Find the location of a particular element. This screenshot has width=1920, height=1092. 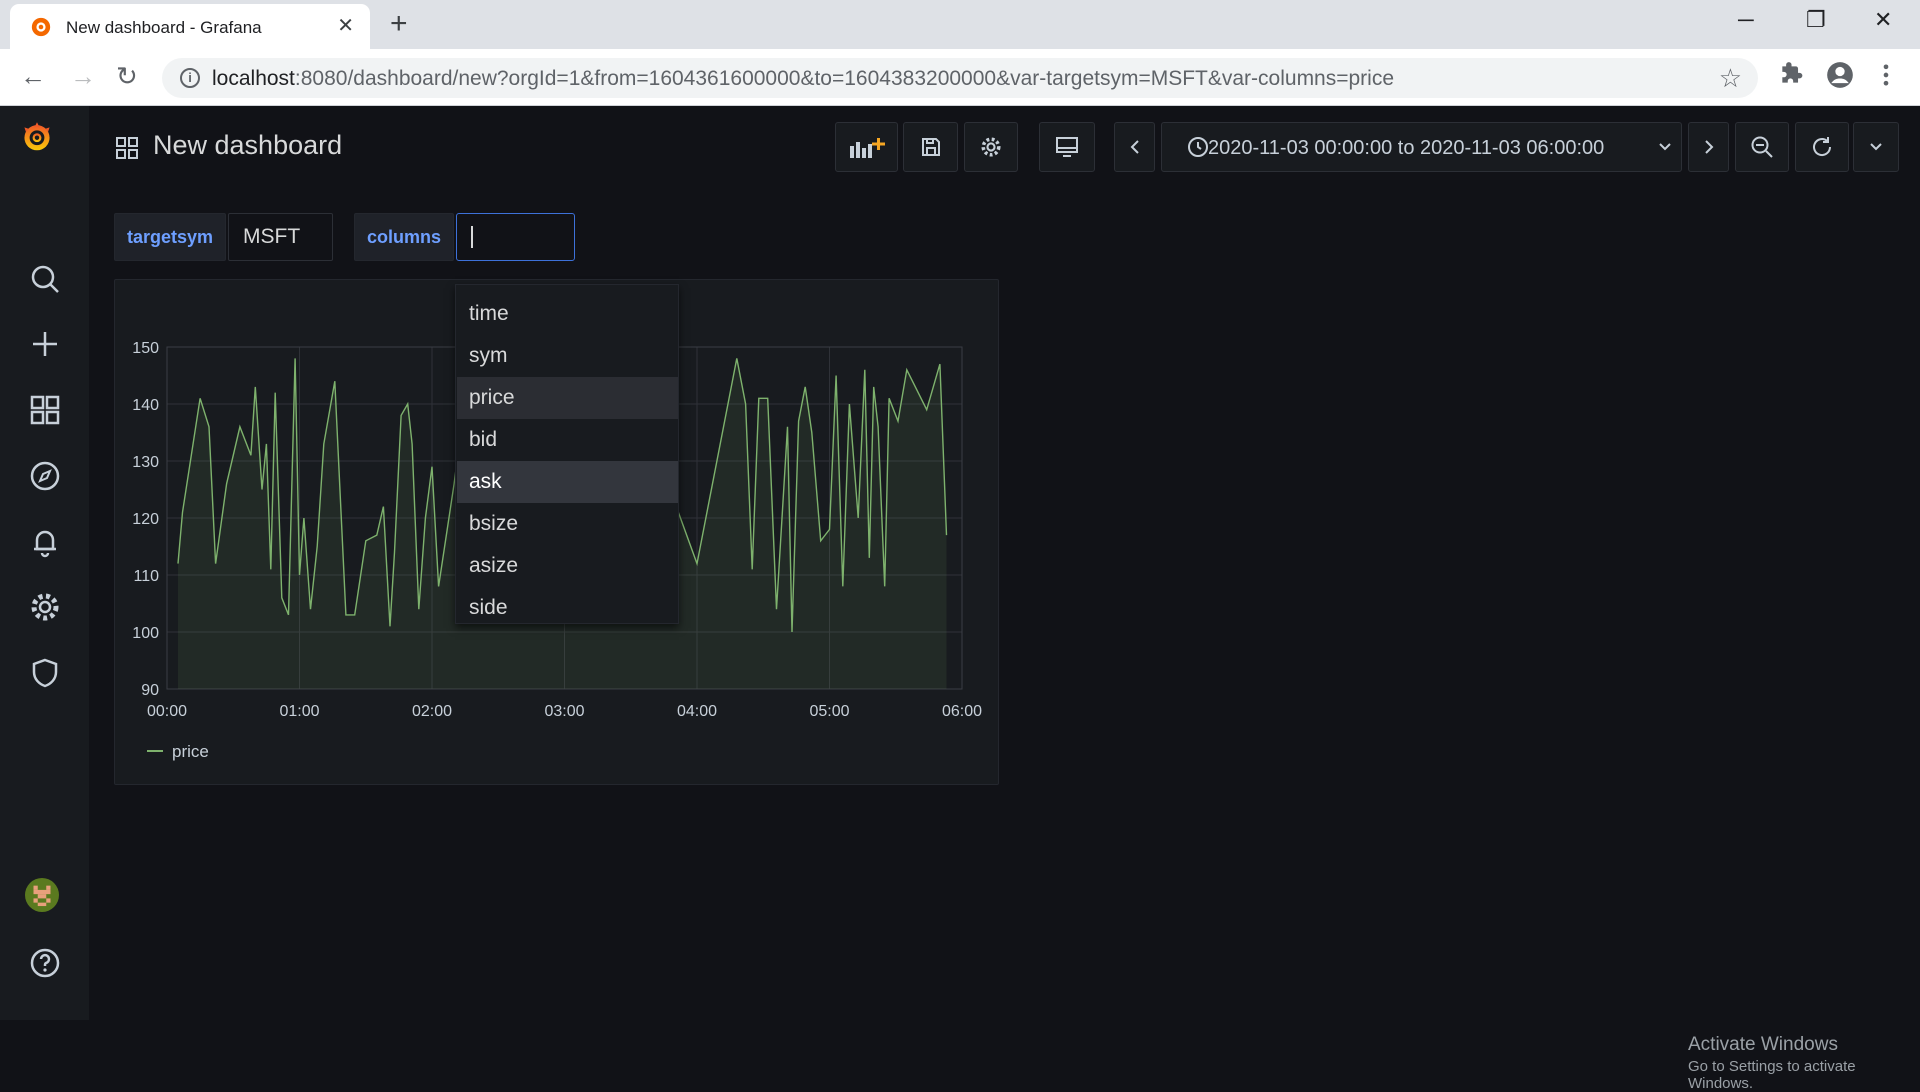

browser-tab: New dashboard - Grafana ✕ is located at coordinates (190, 26).